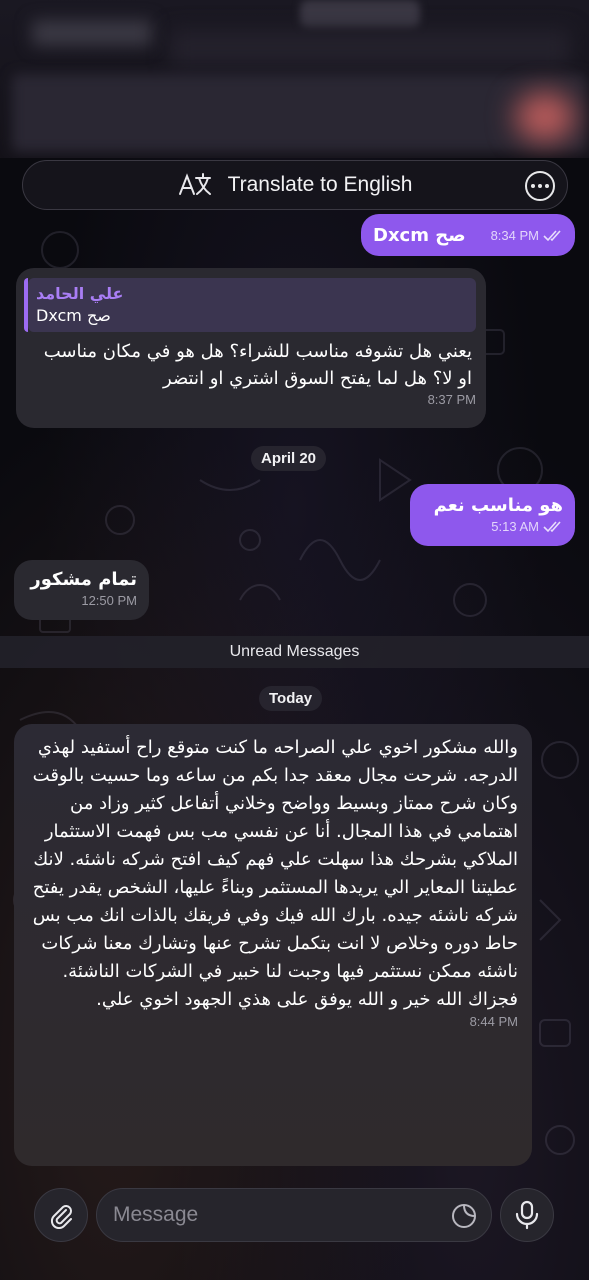  What do you see at coordinates (468, 235) in the screenshot?
I see `message-outgoing: صح Dxcm 8:34 PM` at bounding box center [468, 235].